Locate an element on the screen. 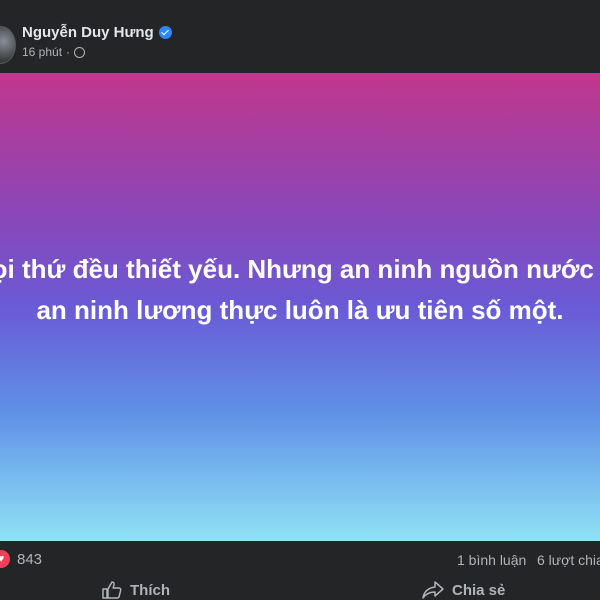 The height and width of the screenshot is (600, 600). heart-icon: ♥ is located at coordinates (5, 559).